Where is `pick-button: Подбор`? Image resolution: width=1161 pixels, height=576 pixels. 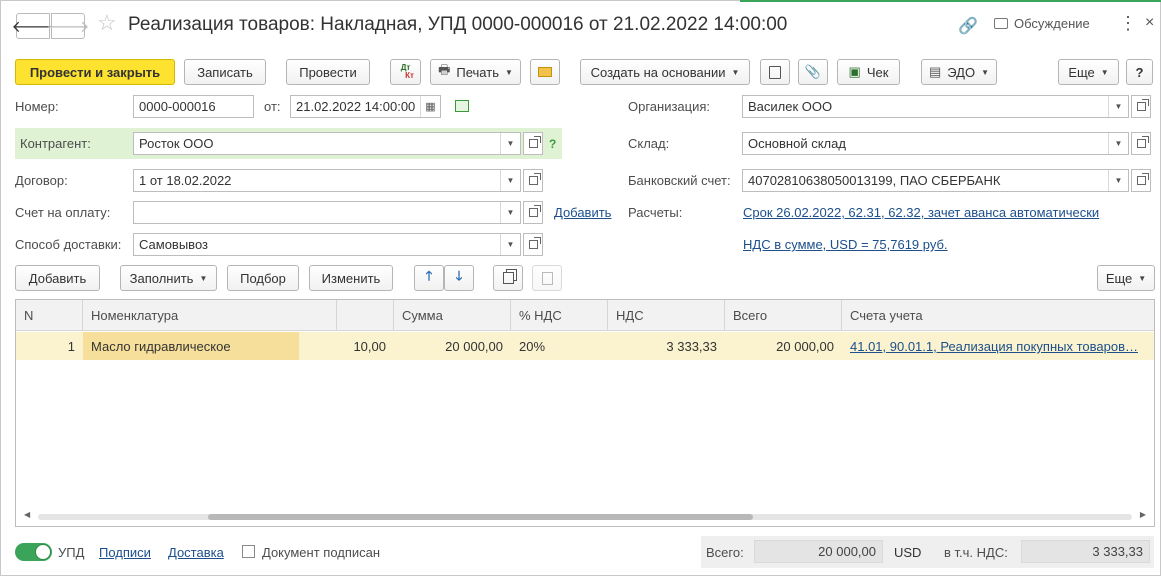
pick-button: Подбор is located at coordinates (263, 278).